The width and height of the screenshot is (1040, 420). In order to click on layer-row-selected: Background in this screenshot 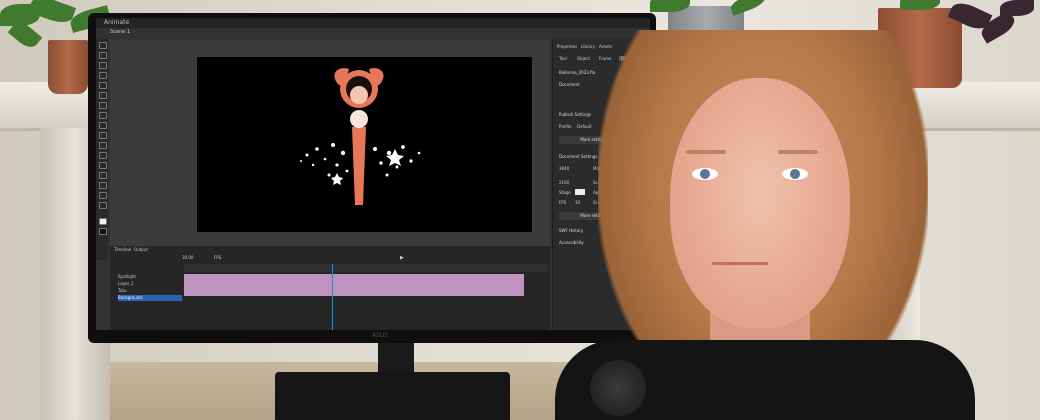, I will do `click(150, 298)`.